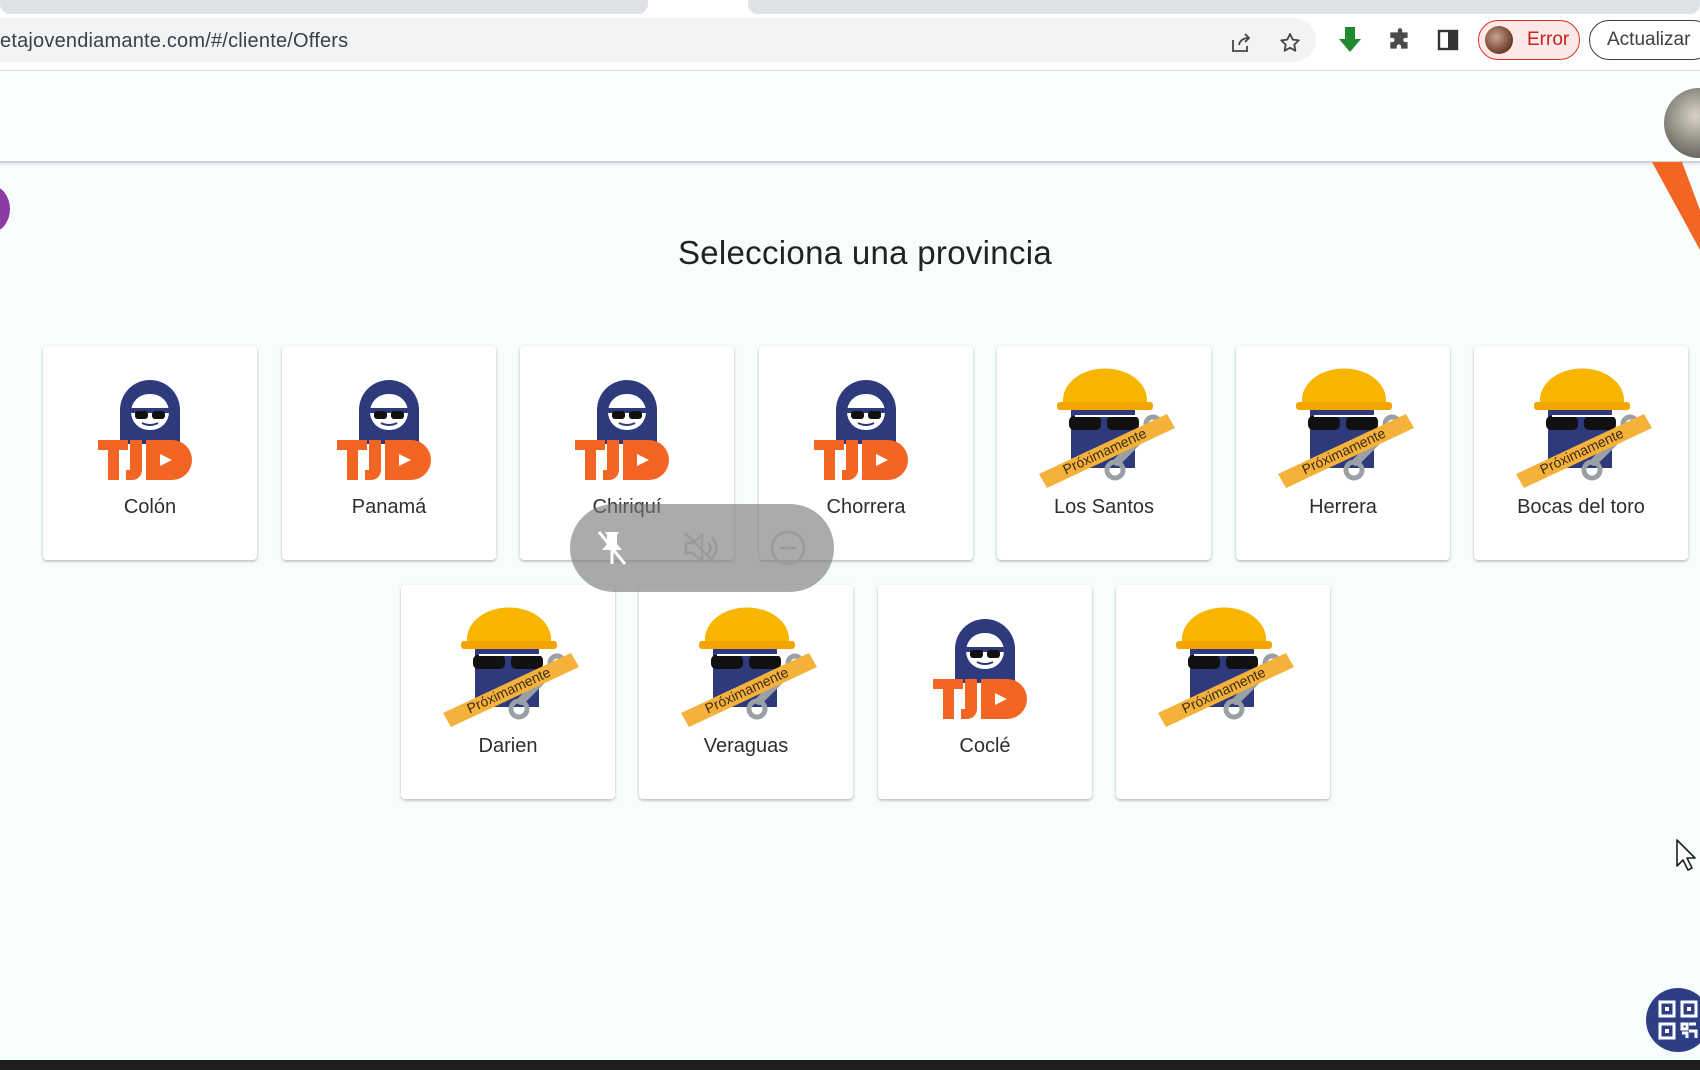 The height and width of the screenshot is (1070, 1700). I want to click on download-arrow-icon, so click(1350, 40).